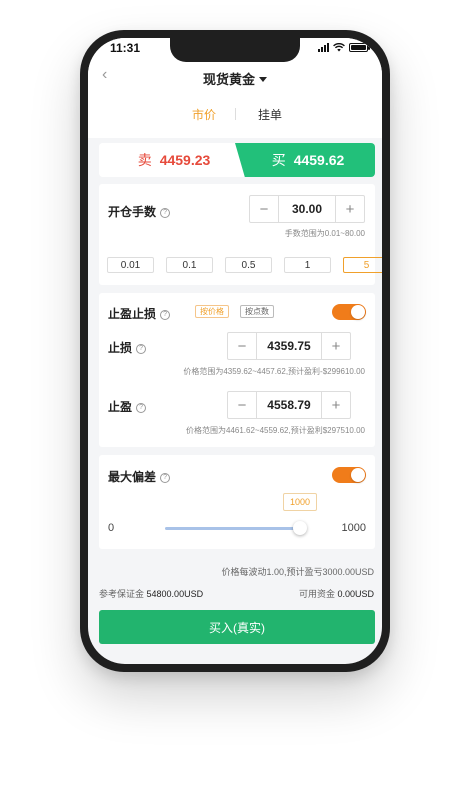 This screenshot has width=470, height=802. Describe the element at coordinates (275, 430) in the screenshot. I see `take-profit-hint: 价格范围为4461.62~4559.62,预计盈利$297510.00` at that location.